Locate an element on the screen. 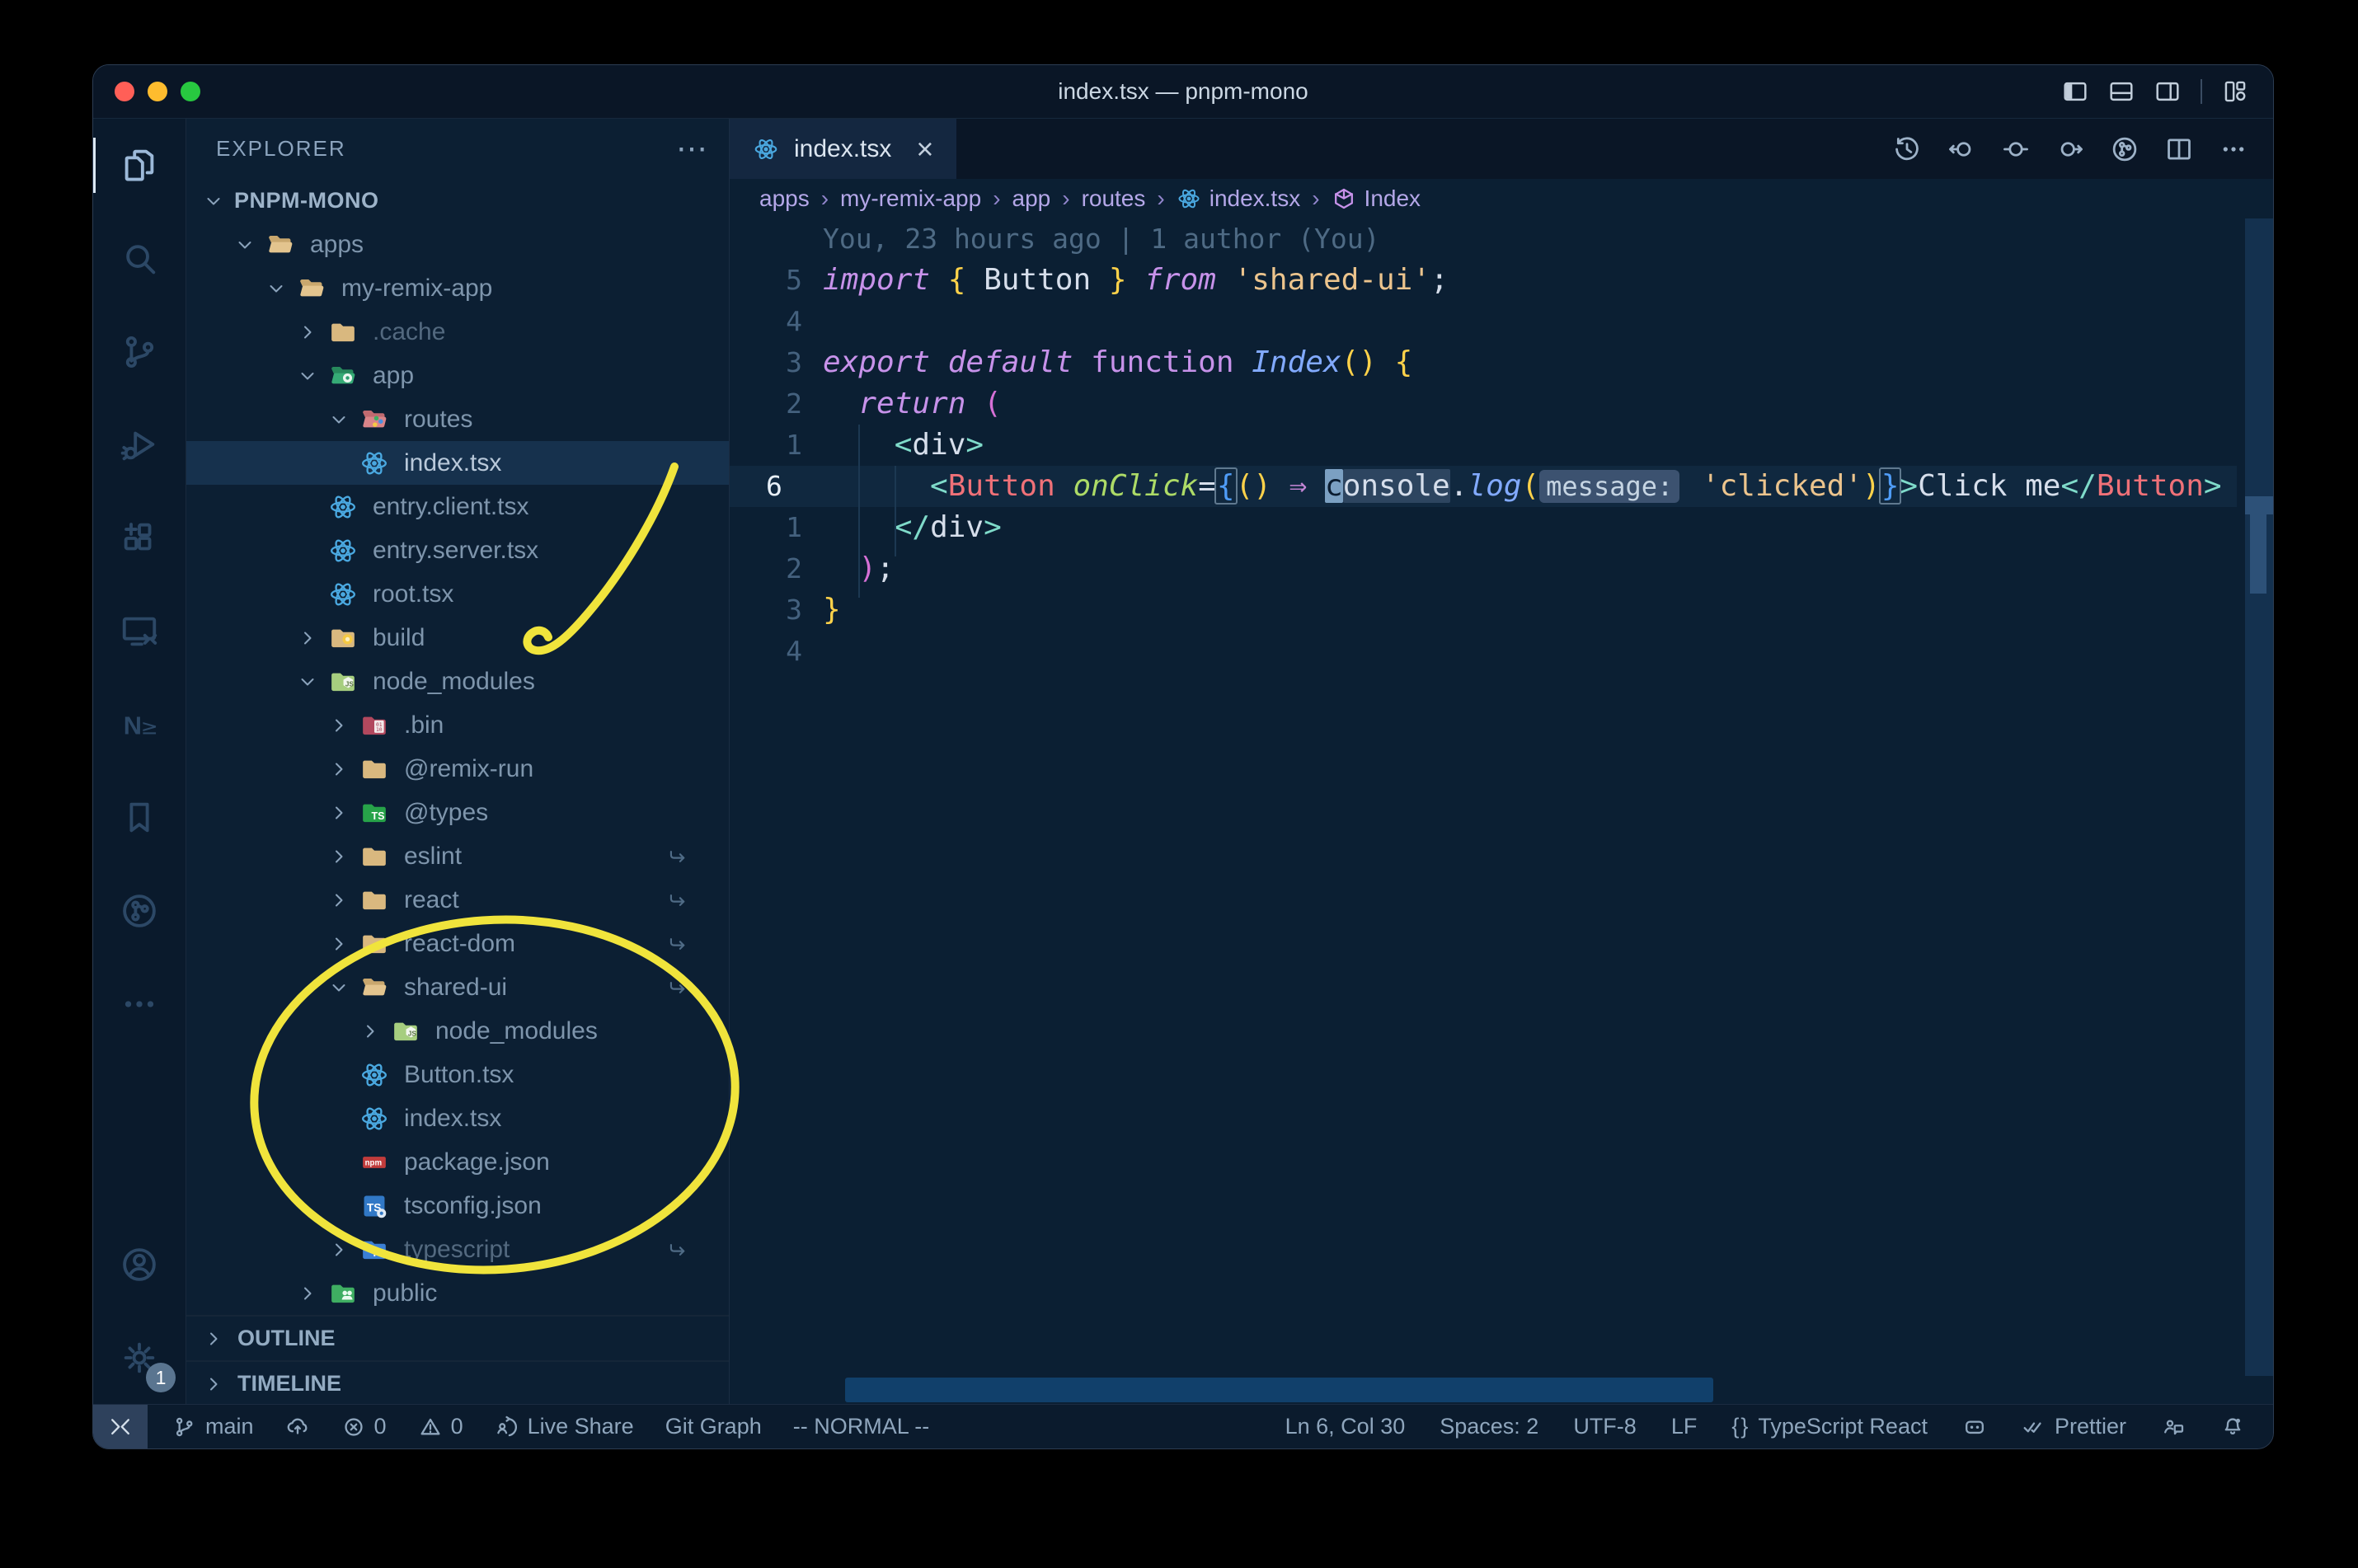 The width and height of the screenshot is (2358, 1568). status-item-typescript-react: {} TypeScript React is located at coordinates (1830, 1426).